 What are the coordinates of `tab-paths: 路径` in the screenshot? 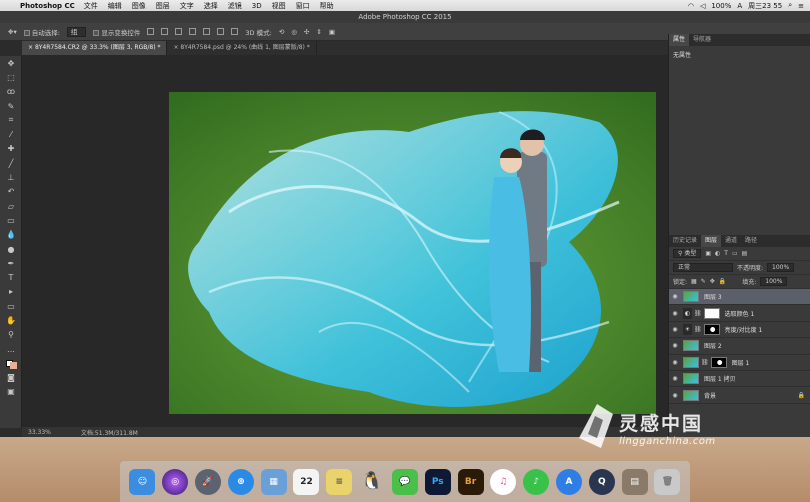 It's located at (751, 241).